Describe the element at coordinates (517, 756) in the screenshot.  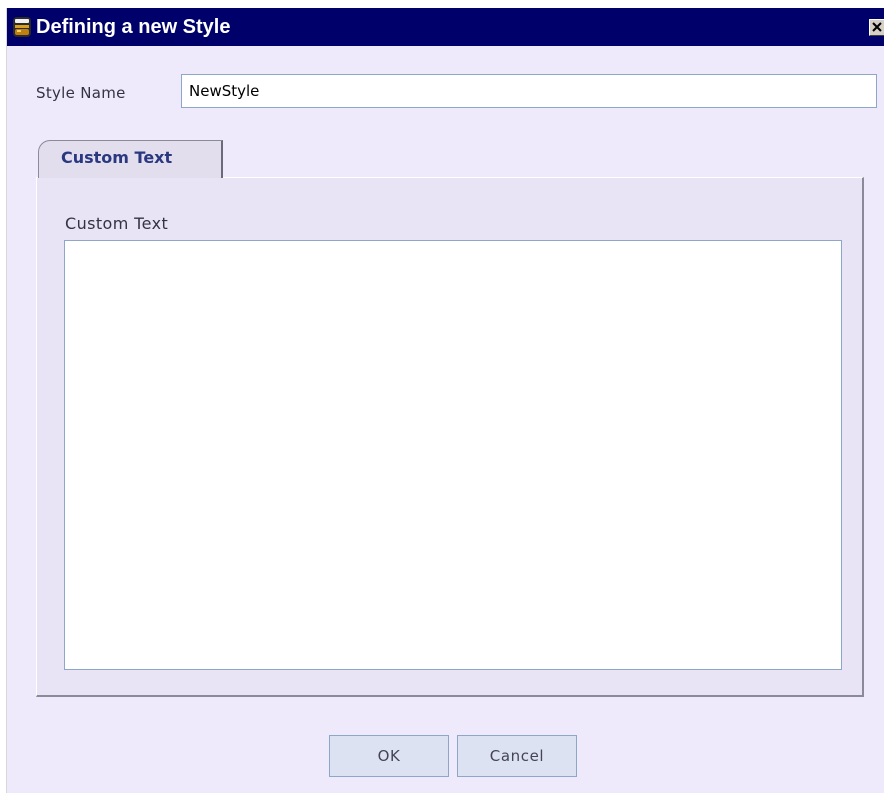
I see `cancel-button: Cancel` at that location.